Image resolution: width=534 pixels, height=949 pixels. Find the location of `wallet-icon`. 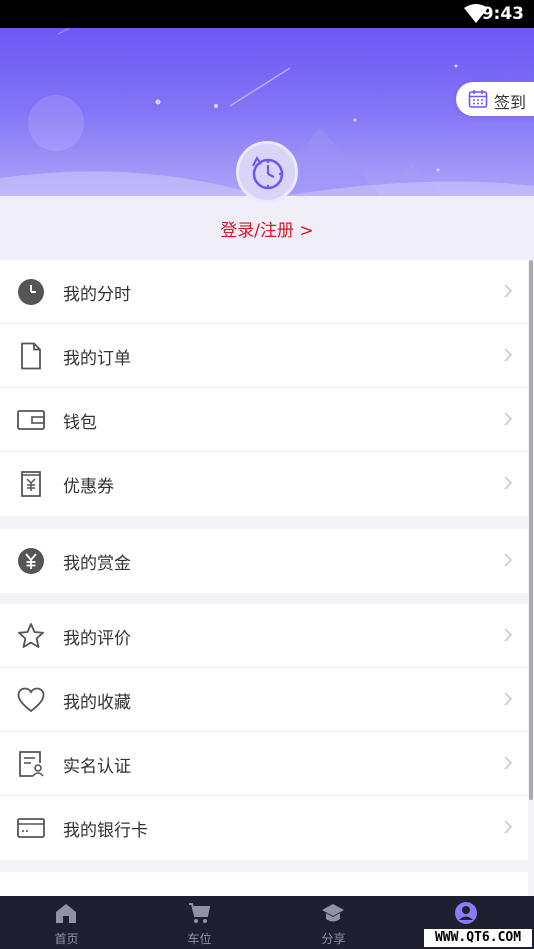

wallet-icon is located at coordinates (31, 420).